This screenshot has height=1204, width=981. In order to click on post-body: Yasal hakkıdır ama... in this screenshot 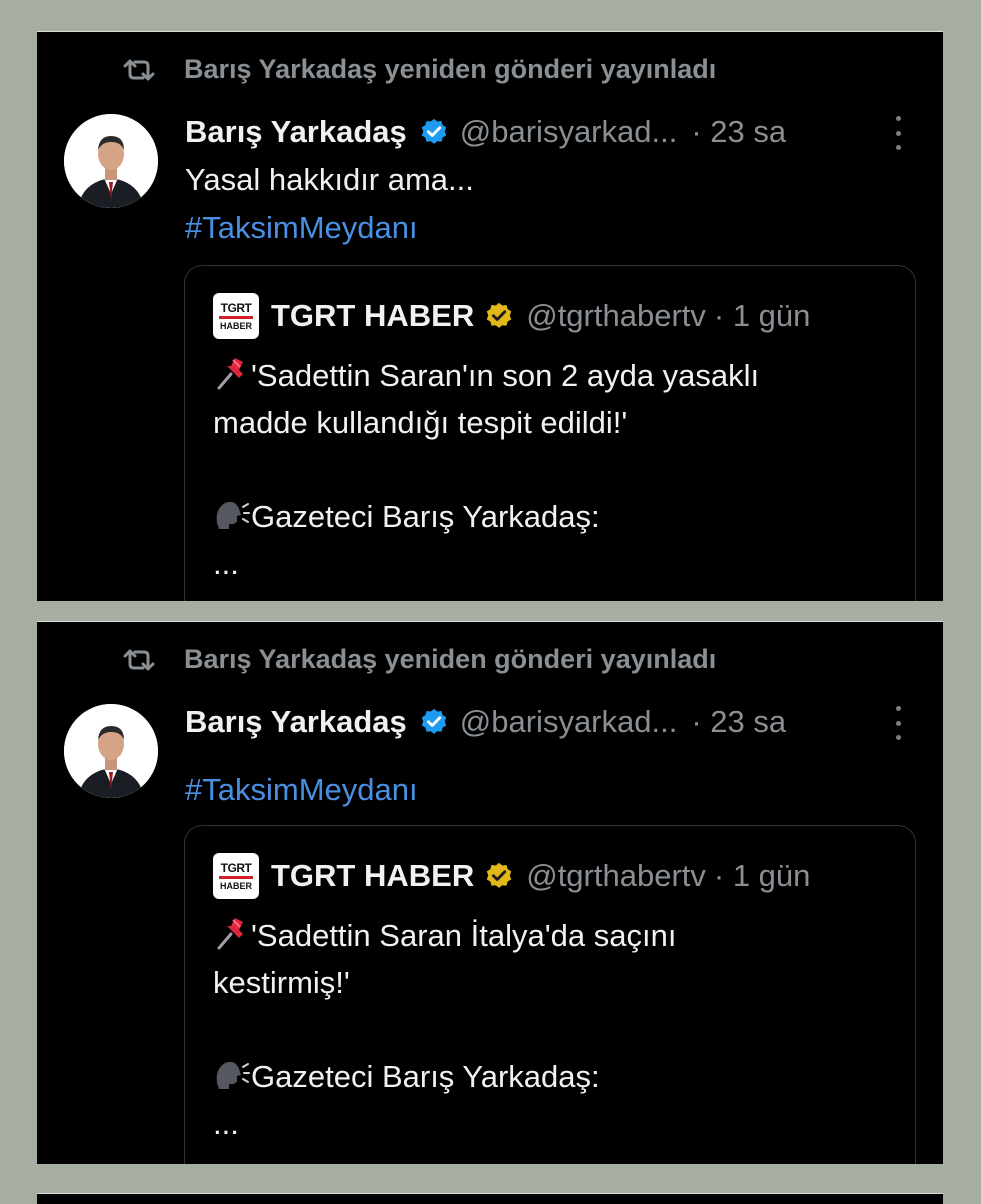, I will do `click(329, 179)`.